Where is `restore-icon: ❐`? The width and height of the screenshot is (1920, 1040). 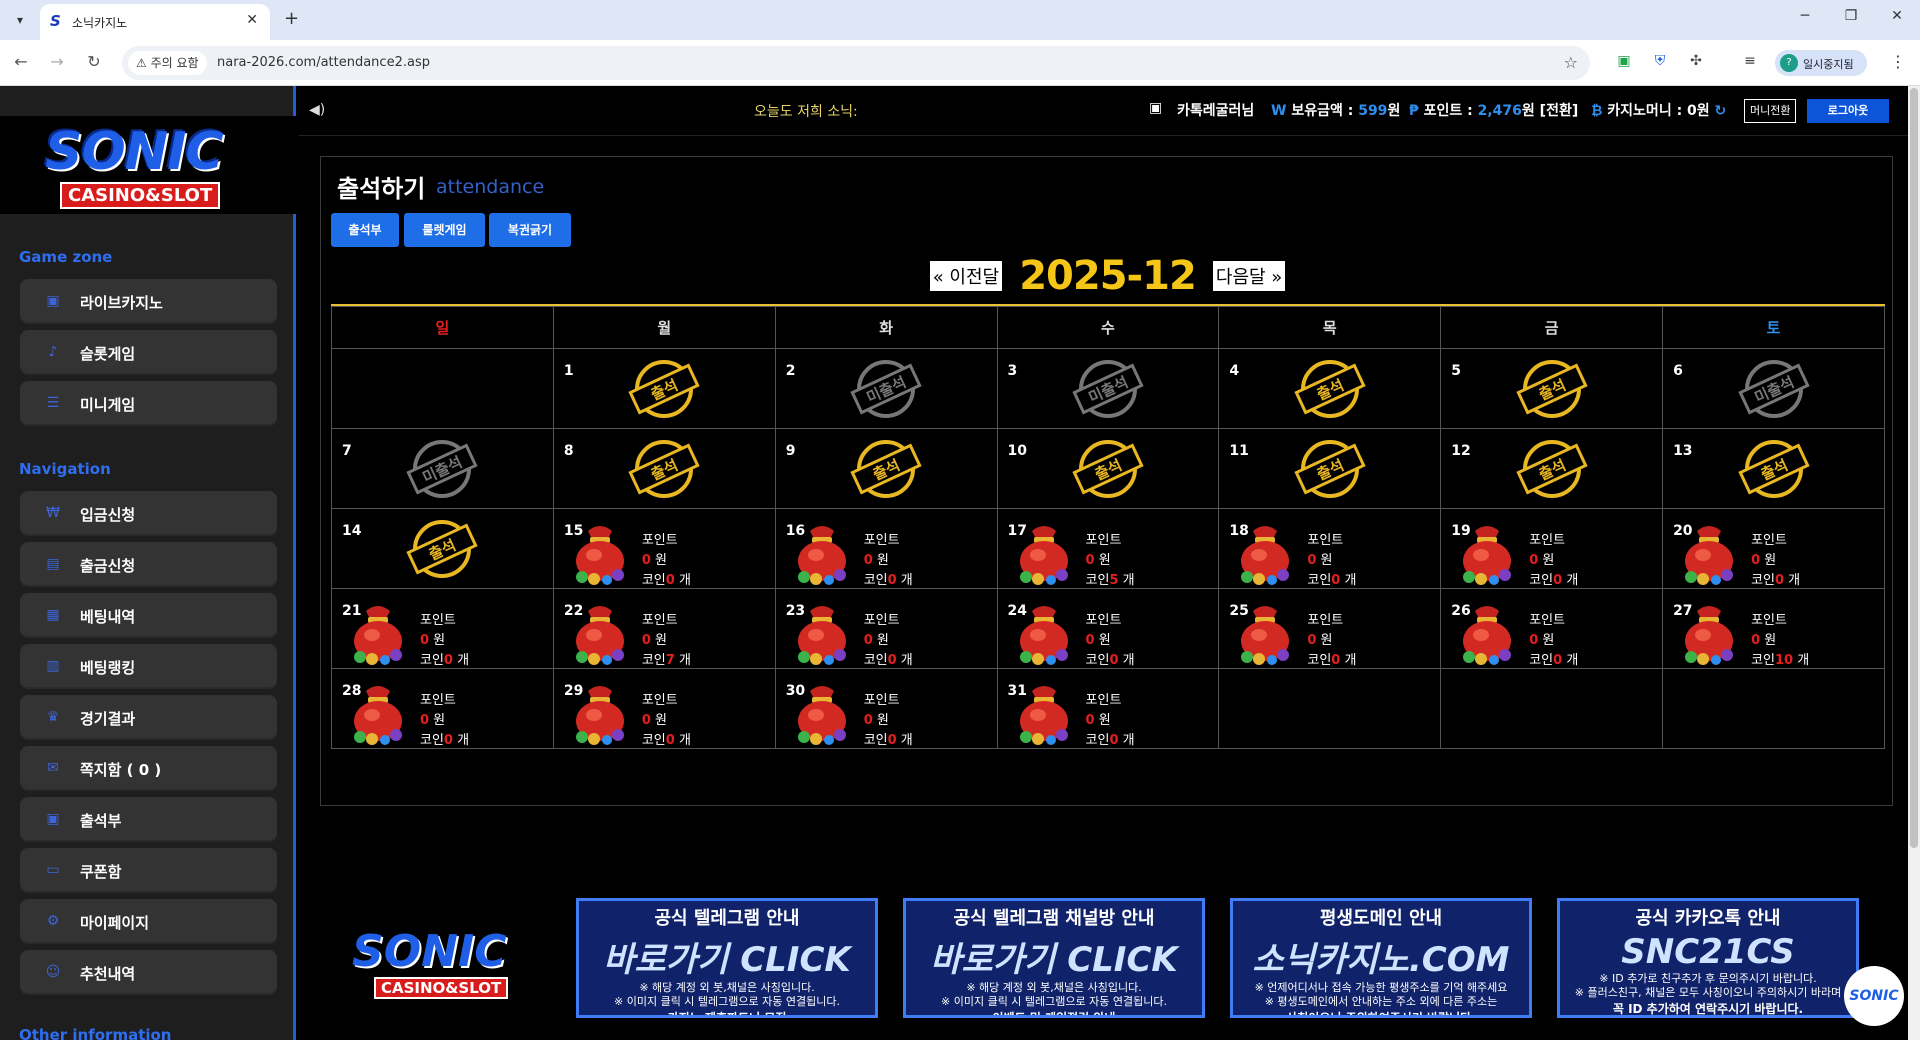 restore-icon: ❐ is located at coordinates (1851, 16).